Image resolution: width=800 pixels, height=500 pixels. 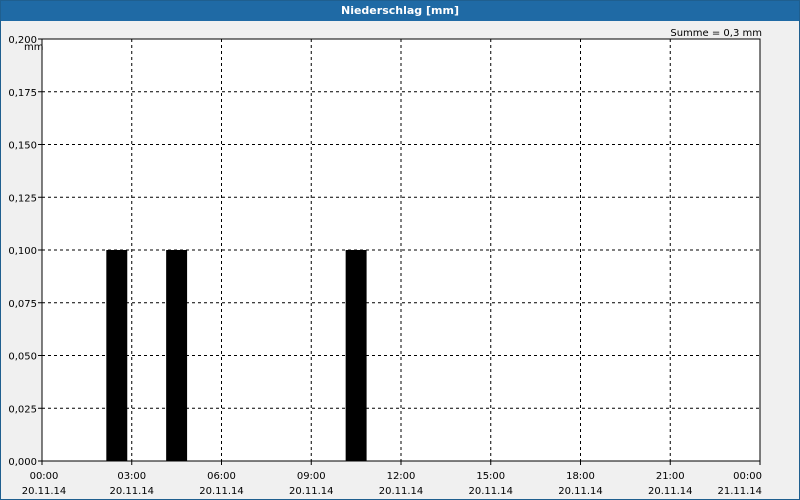 What do you see at coordinates (22, 304) in the screenshot?
I see `y-tick-label: 0,075` at bounding box center [22, 304].